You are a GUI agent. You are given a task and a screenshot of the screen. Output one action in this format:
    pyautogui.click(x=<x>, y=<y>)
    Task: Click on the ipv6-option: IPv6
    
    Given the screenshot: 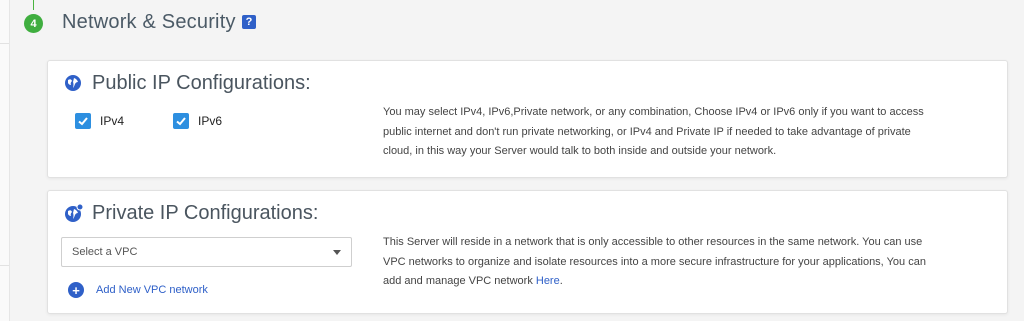 What is the action you would take?
    pyautogui.click(x=197, y=121)
    